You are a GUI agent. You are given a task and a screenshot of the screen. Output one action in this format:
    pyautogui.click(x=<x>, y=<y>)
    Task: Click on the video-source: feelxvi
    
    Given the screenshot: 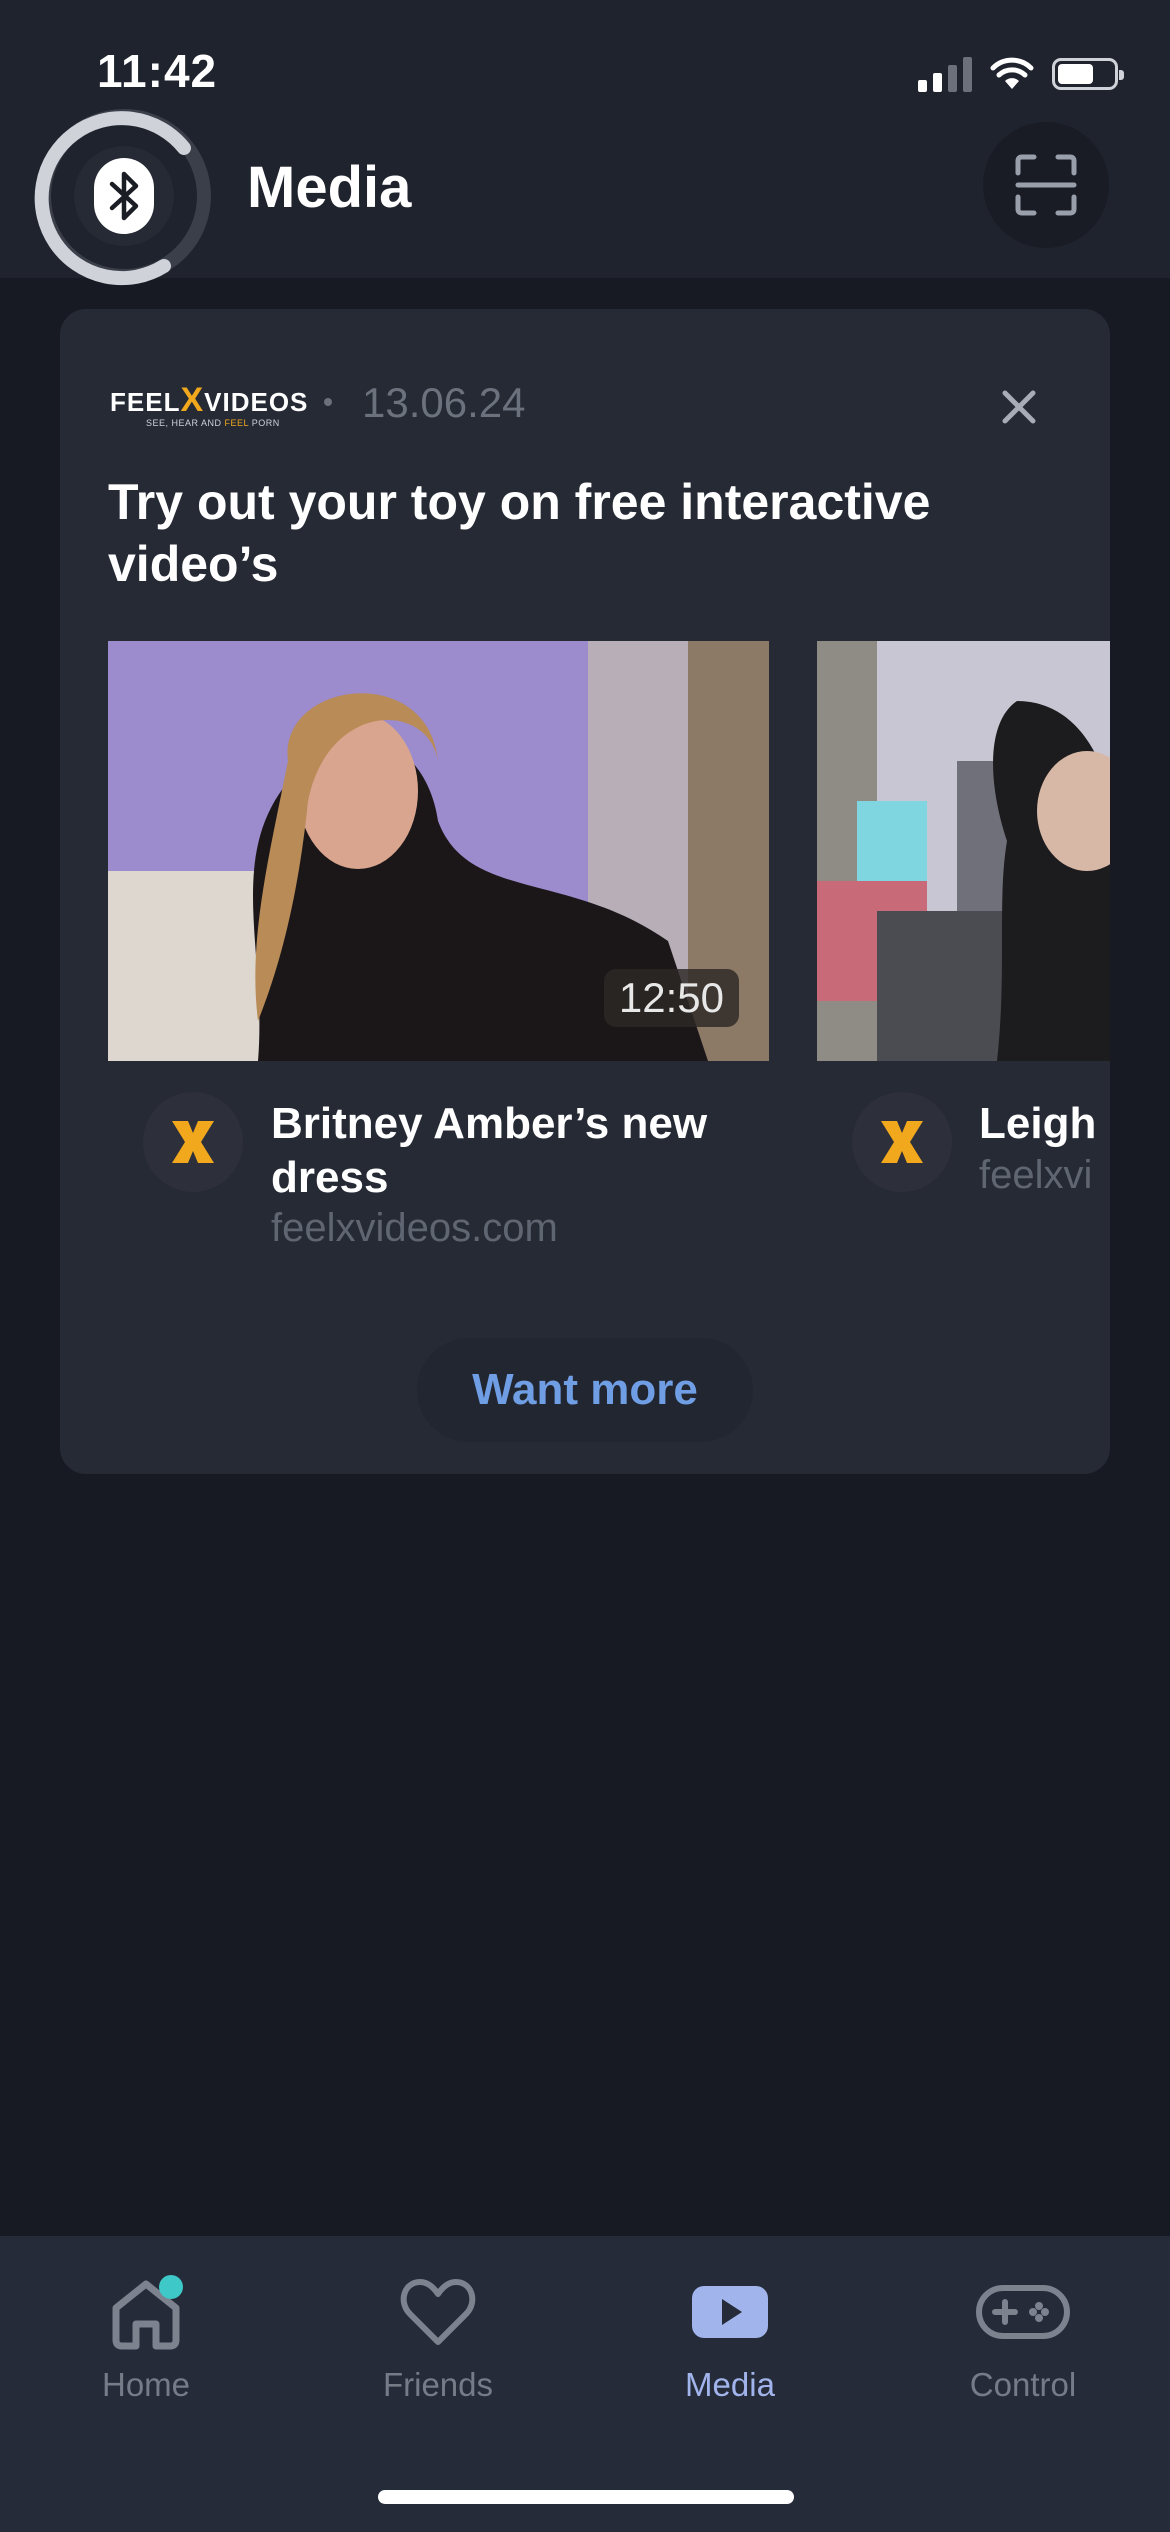 What is the action you would take?
    pyautogui.click(x=1036, y=1175)
    